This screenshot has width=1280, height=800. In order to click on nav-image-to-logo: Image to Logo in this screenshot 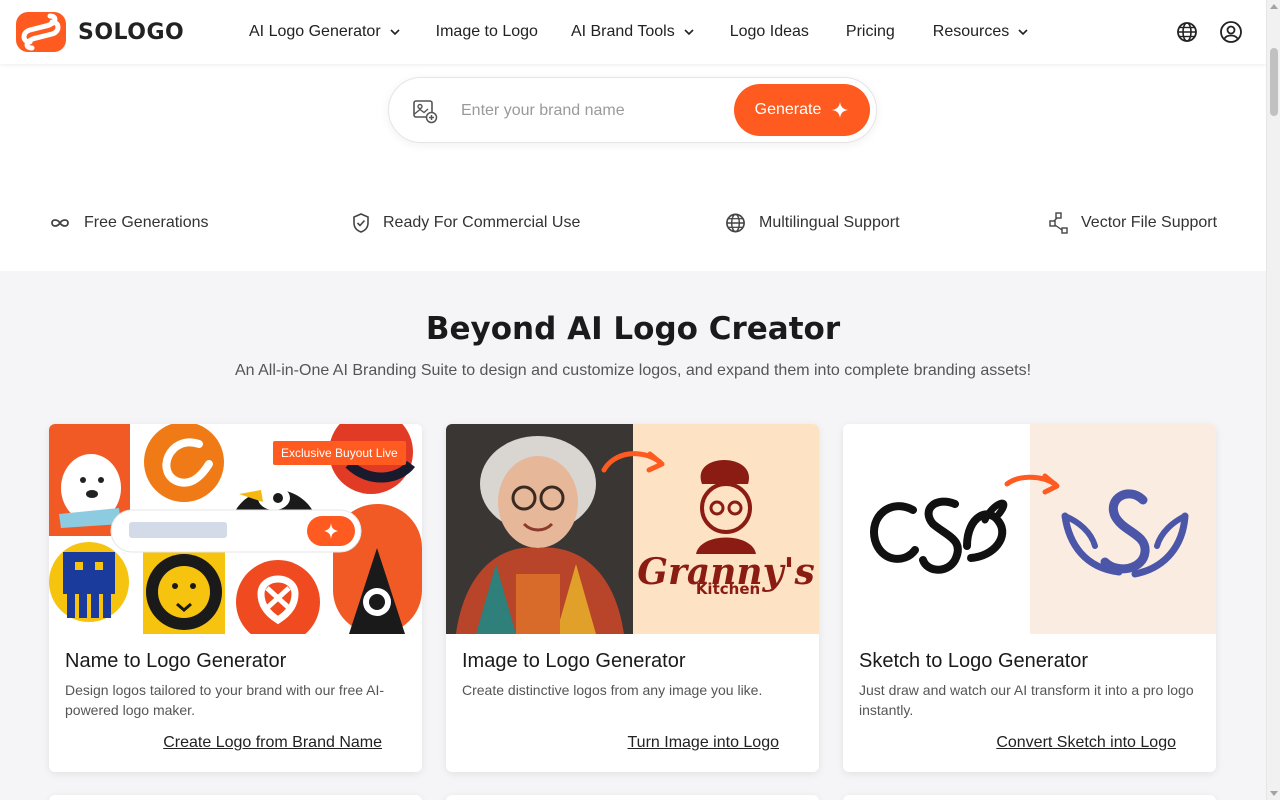, I will do `click(487, 32)`.